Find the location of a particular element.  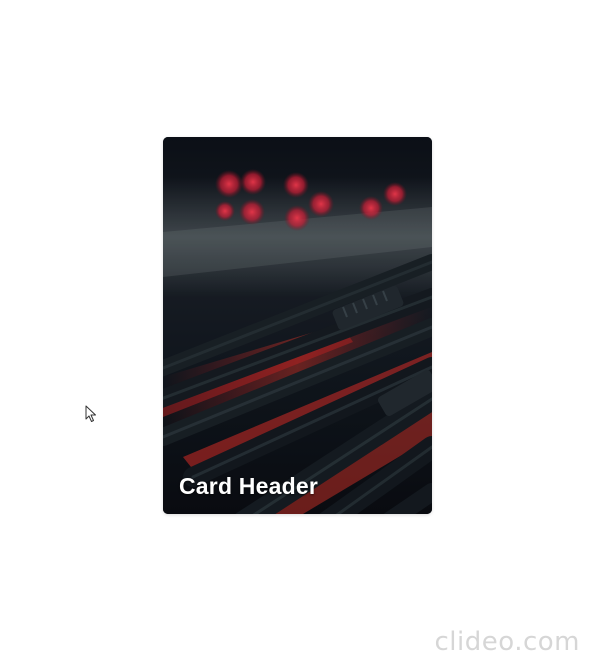

mouse-pointer-icon is located at coordinates (90, 413).